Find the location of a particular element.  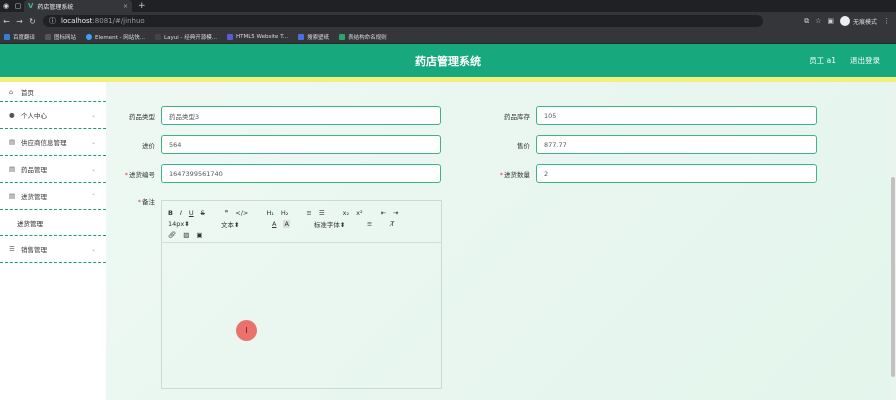

blockquote-button: ❞ is located at coordinates (227, 213).